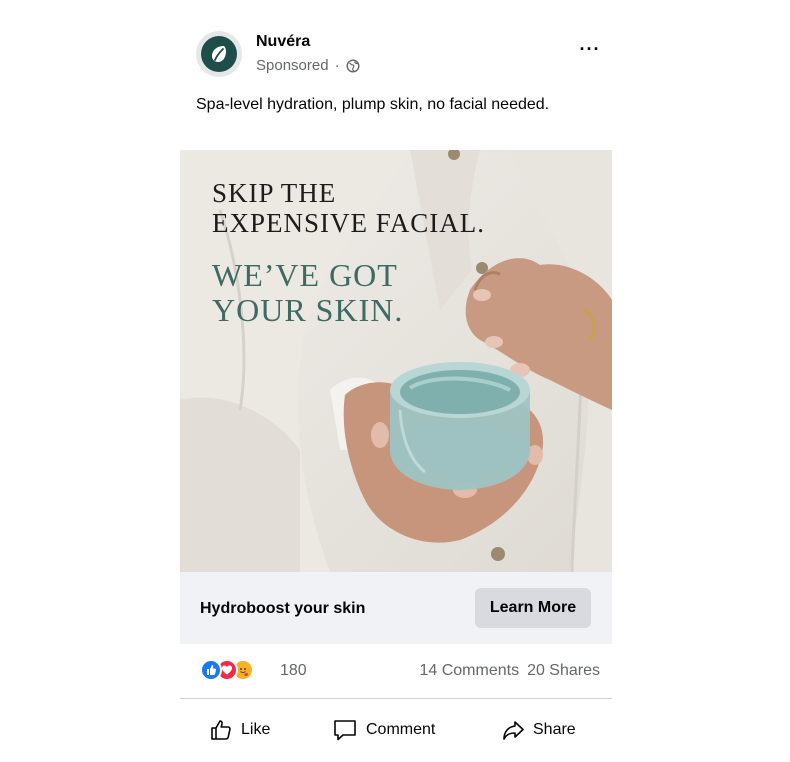  What do you see at coordinates (283, 42) in the screenshot?
I see `page-name: Nuvéra` at bounding box center [283, 42].